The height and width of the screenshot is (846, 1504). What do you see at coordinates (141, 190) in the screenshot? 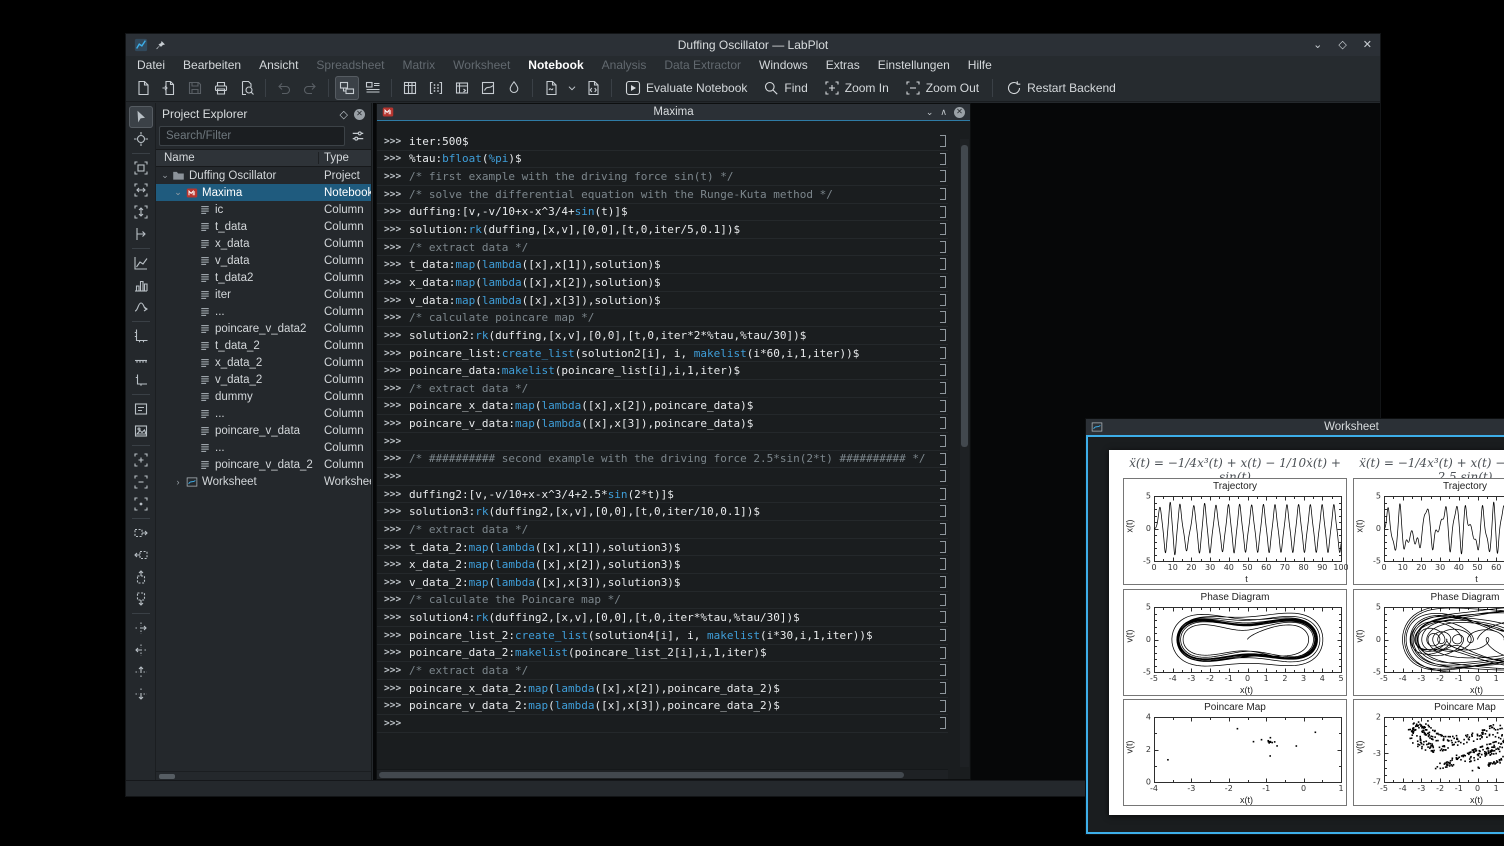
I see `zoom-x-select-button` at bounding box center [141, 190].